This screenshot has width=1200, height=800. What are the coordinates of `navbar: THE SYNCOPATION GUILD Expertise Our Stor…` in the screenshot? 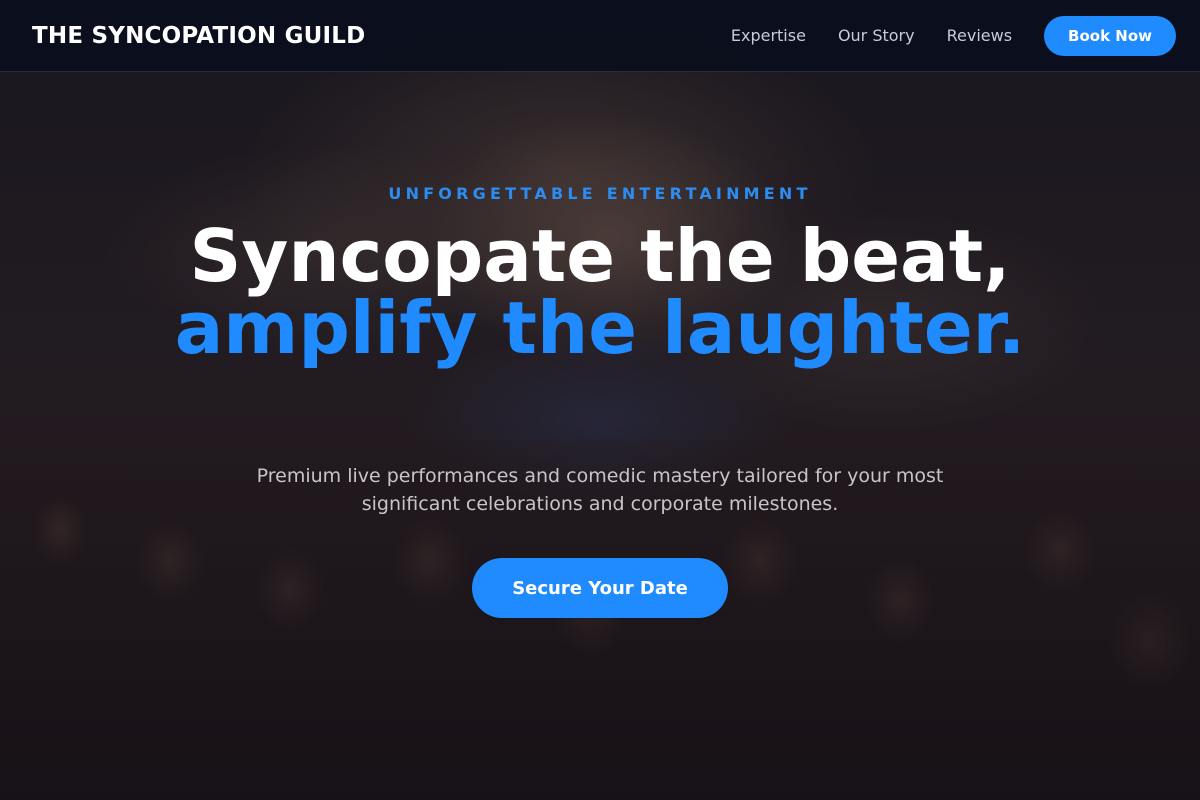 It's located at (600, 36).